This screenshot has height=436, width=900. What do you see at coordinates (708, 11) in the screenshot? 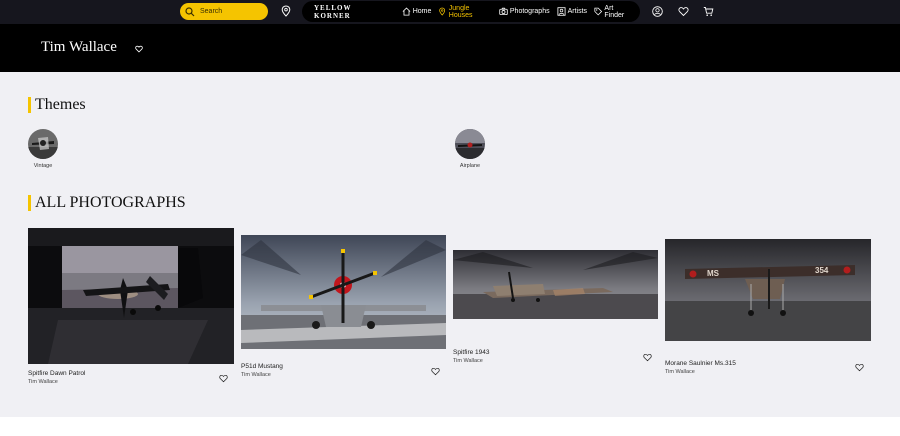
I see `cart-icon` at bounding box center [708, 11].